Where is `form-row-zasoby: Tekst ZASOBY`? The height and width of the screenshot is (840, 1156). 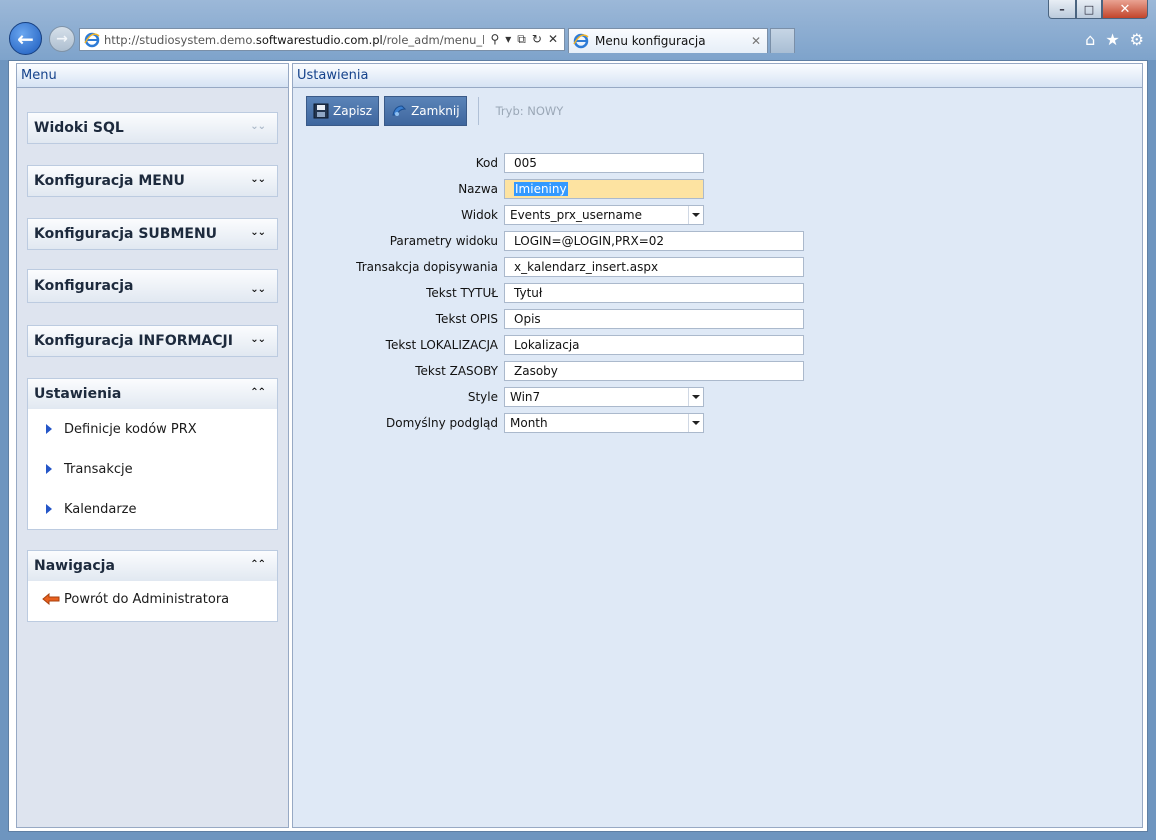
form-row-zasoby: Tekst ZASOBY is located at coordinates (395, 371).